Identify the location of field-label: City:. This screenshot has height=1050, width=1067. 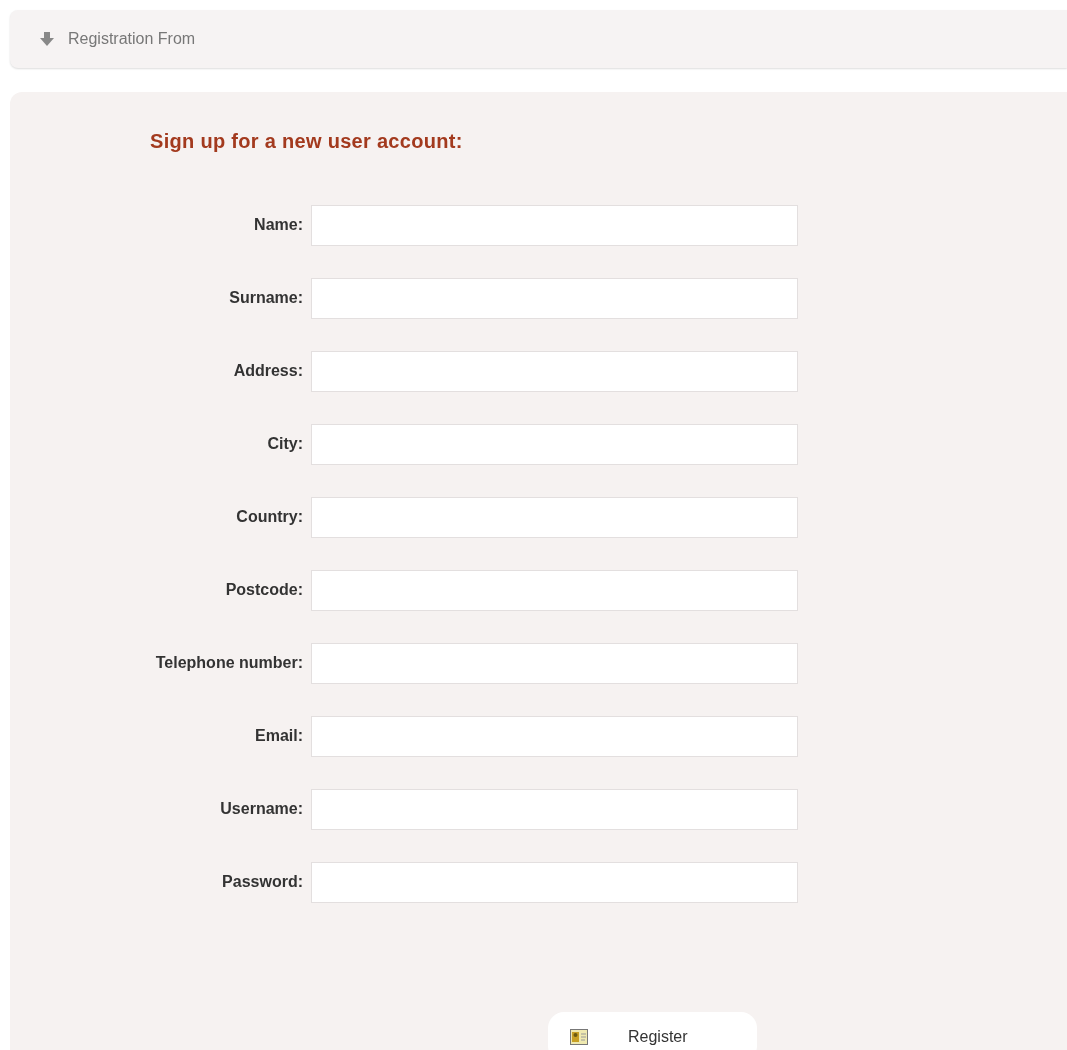
(284, 444).